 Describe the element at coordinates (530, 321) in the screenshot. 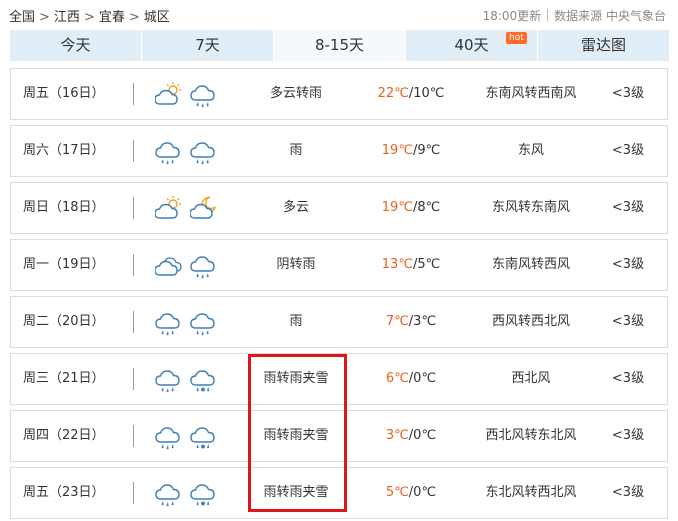

I see `wind-direction: 西风转西北风` at that location.